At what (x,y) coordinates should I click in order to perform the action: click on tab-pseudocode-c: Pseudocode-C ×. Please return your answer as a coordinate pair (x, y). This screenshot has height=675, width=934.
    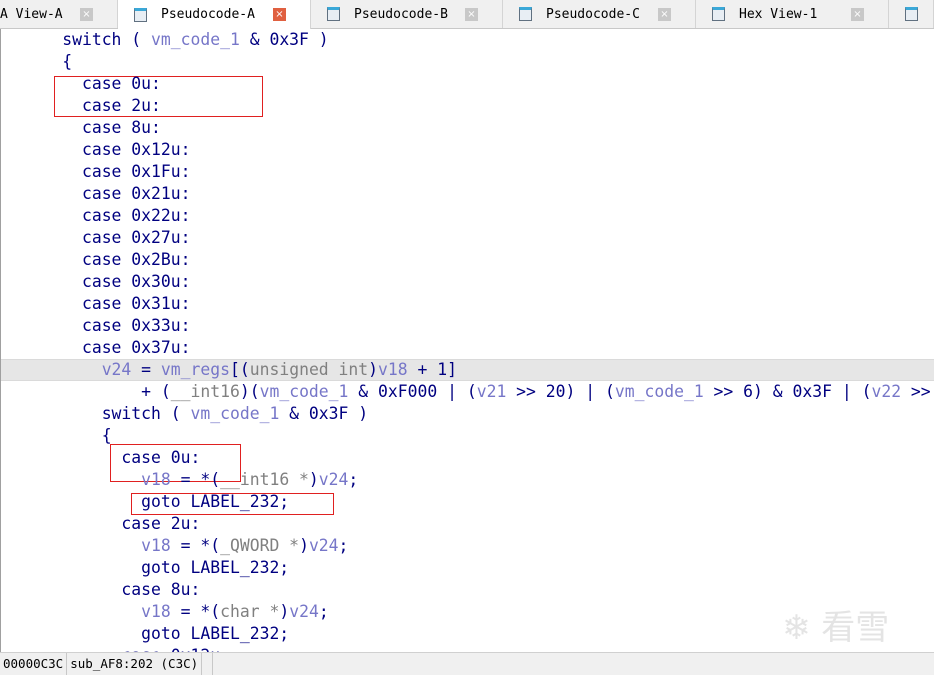
    Looking at the image, I should click on (599, 14).